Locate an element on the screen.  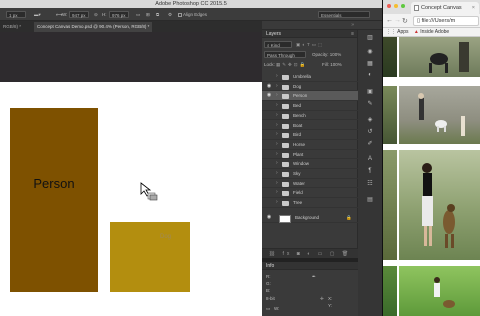
apps-icon: ⋮⋮ is located at coordinates (391, 32).